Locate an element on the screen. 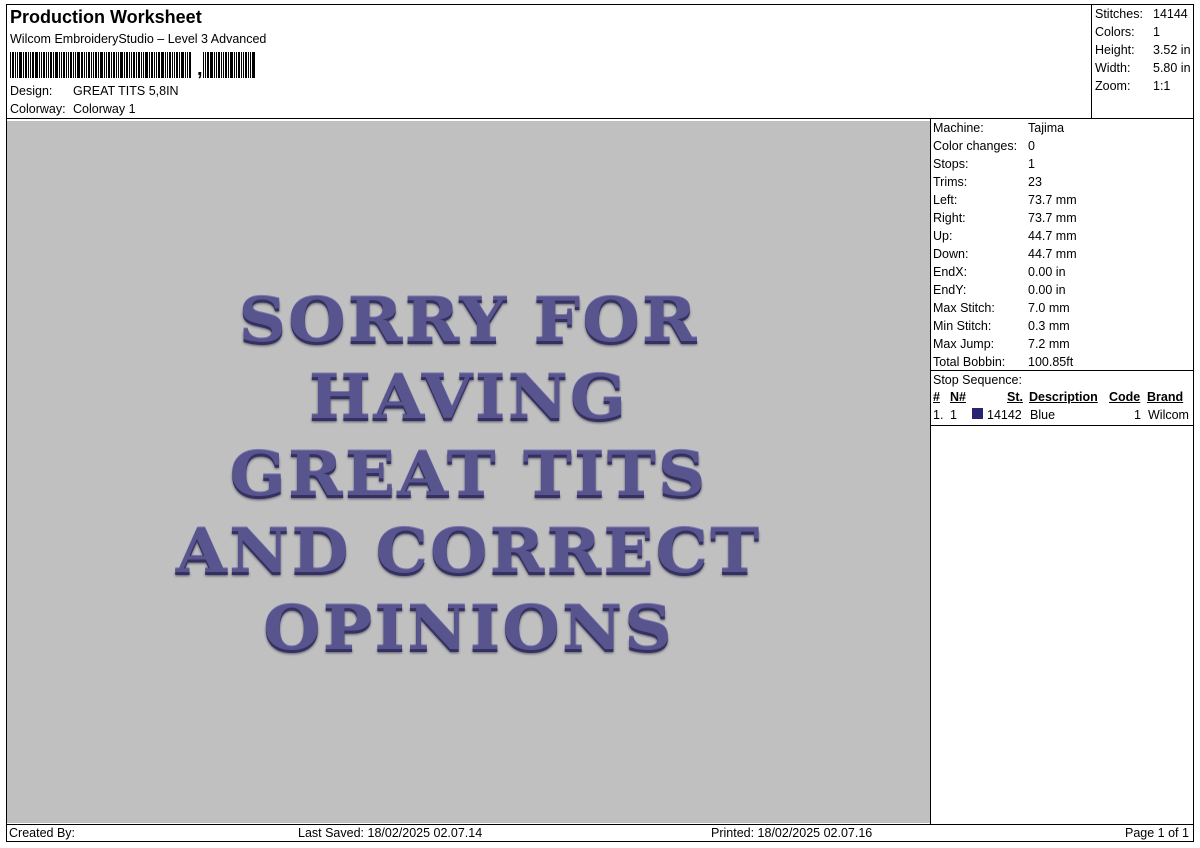  barcode-suffix: , is located at coordinates (200, 69).